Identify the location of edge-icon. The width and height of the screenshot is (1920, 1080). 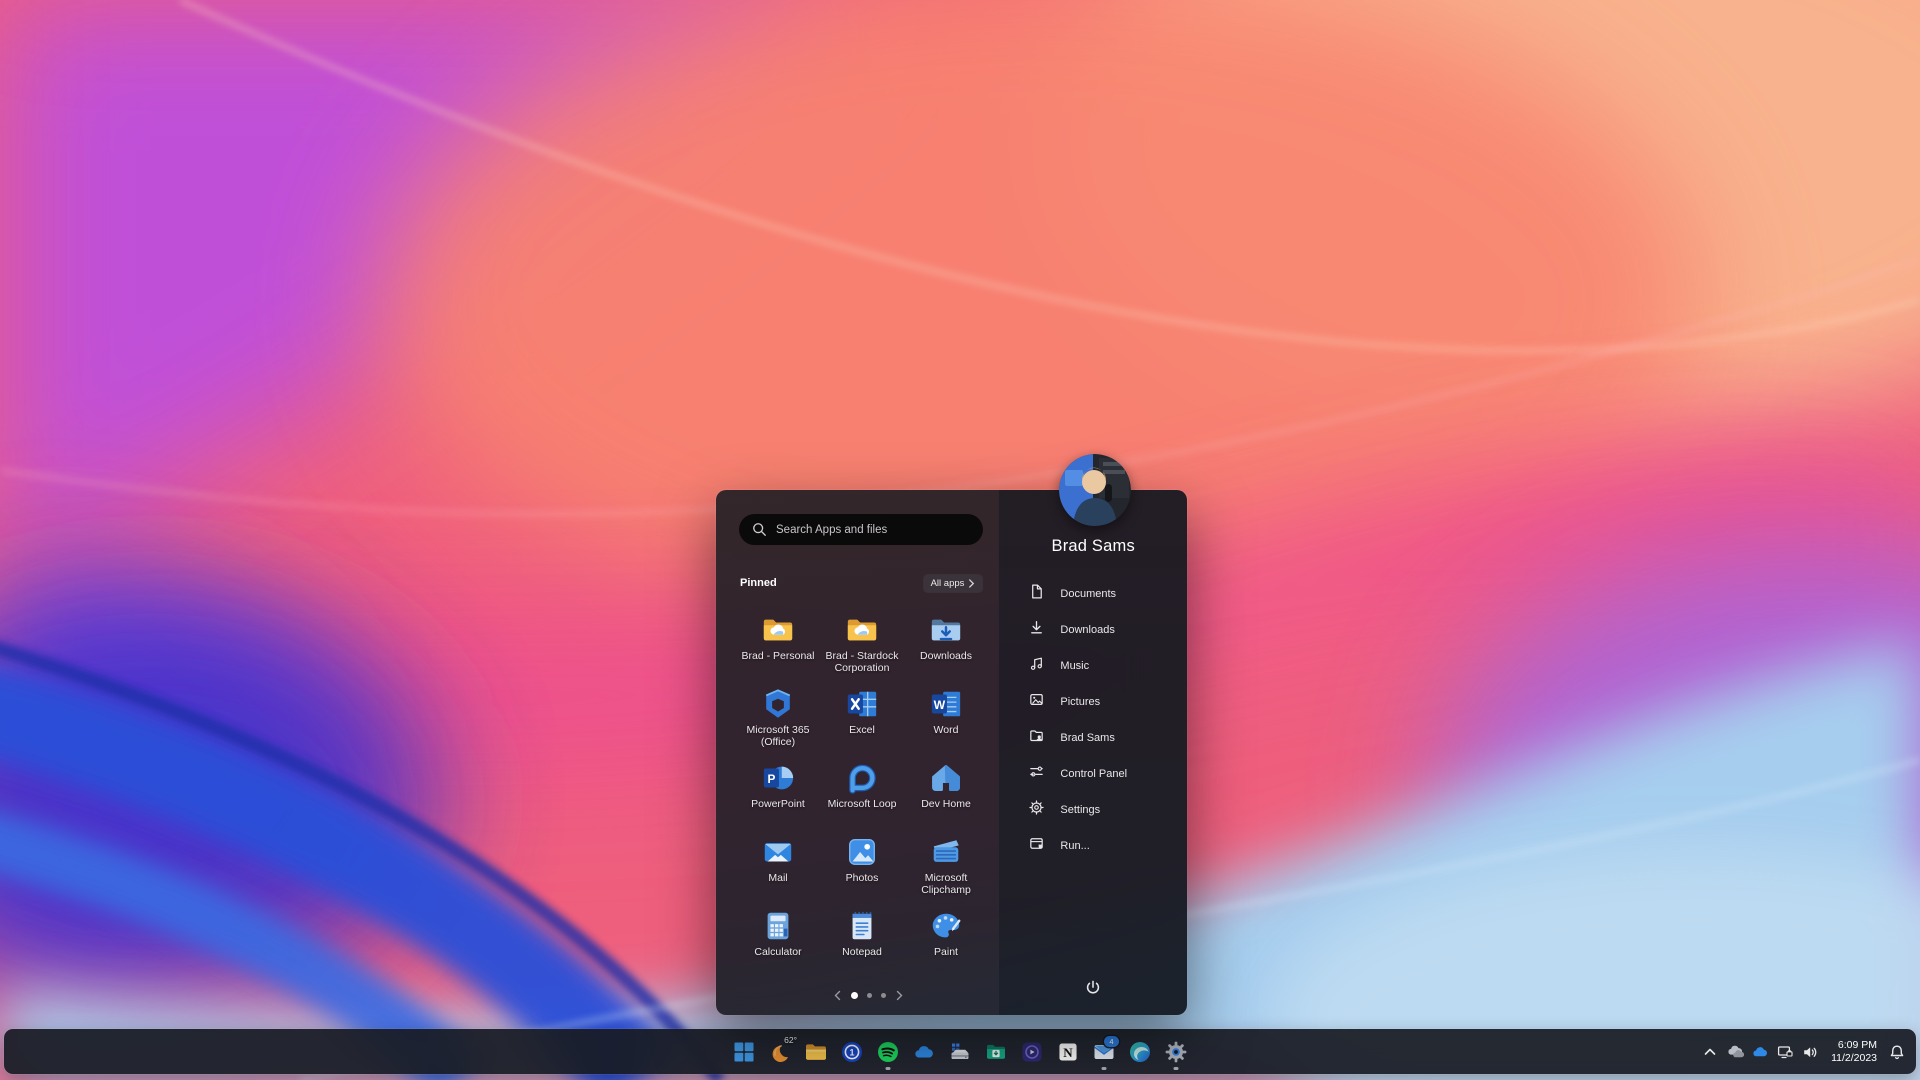
(1140, 1052).